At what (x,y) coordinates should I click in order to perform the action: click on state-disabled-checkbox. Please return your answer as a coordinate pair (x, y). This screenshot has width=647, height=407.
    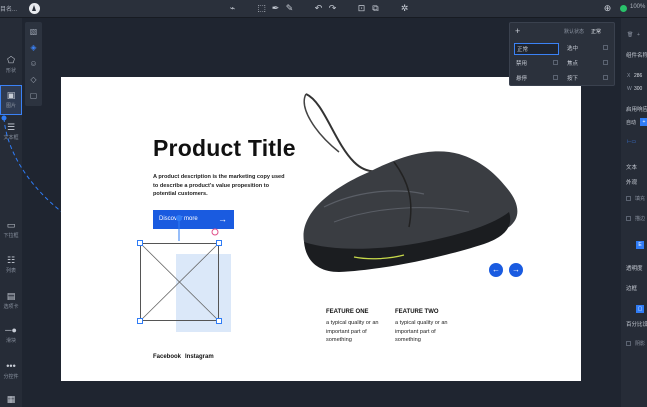
    Looking at the image, I should click on (555, 62).